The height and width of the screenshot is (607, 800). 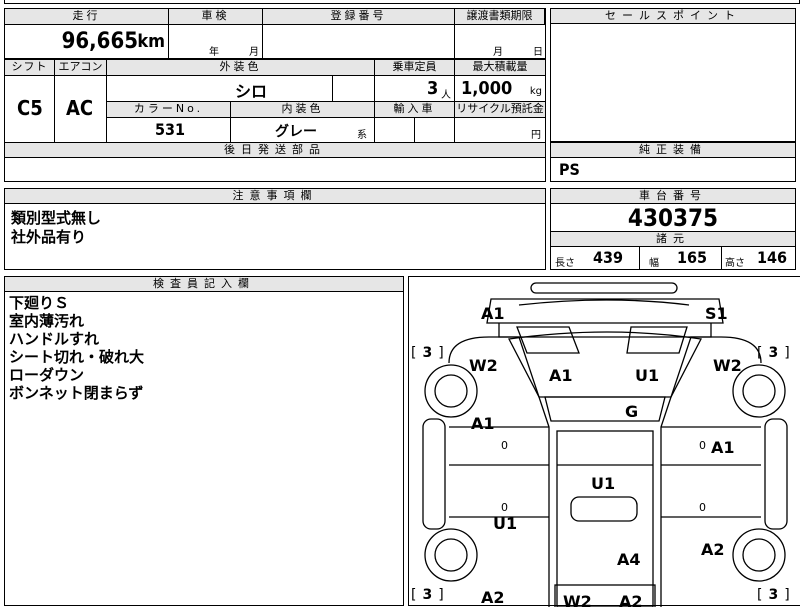 I want to click on capacity-unit: 人, so click(x=446, y=95).